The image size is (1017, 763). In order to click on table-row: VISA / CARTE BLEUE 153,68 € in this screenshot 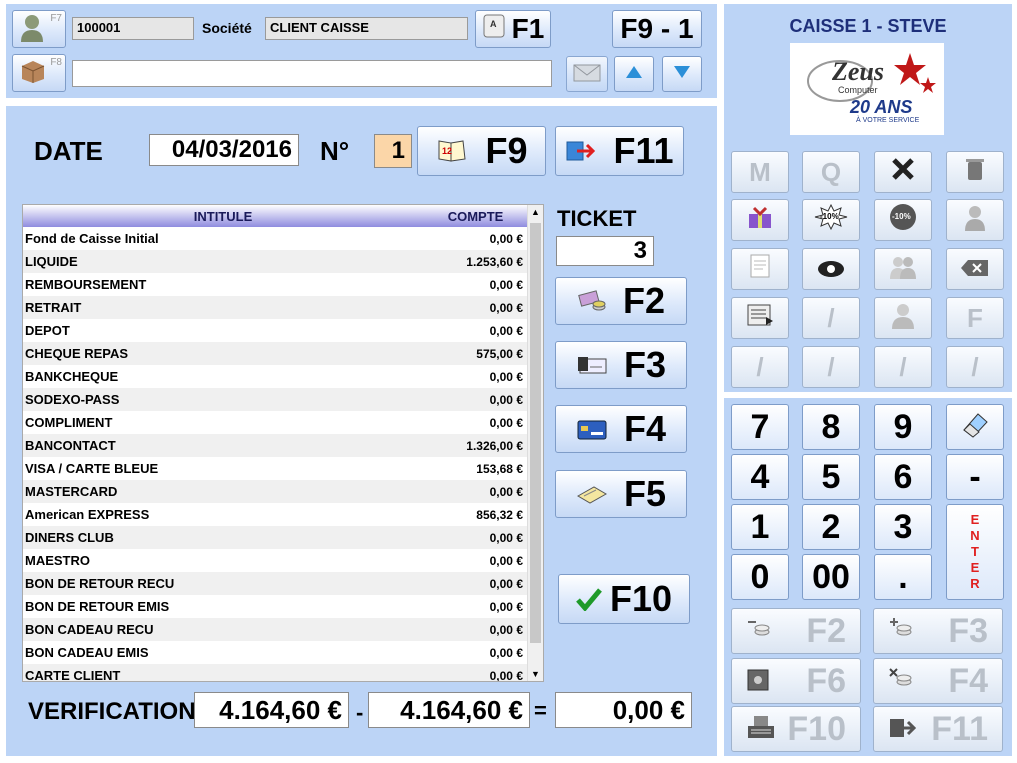, I will do `click(283, 468)`.